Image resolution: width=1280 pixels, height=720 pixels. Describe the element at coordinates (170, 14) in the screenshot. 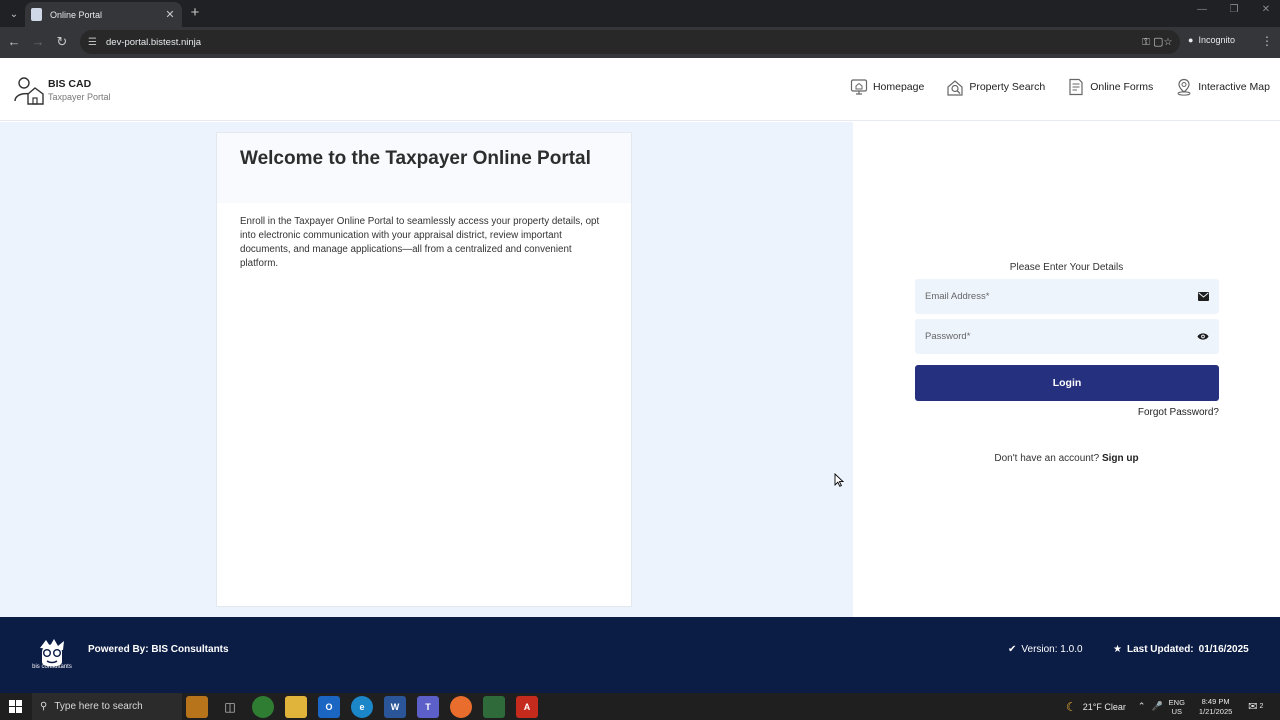

I see `tab-close-icon: ✕` at that location.